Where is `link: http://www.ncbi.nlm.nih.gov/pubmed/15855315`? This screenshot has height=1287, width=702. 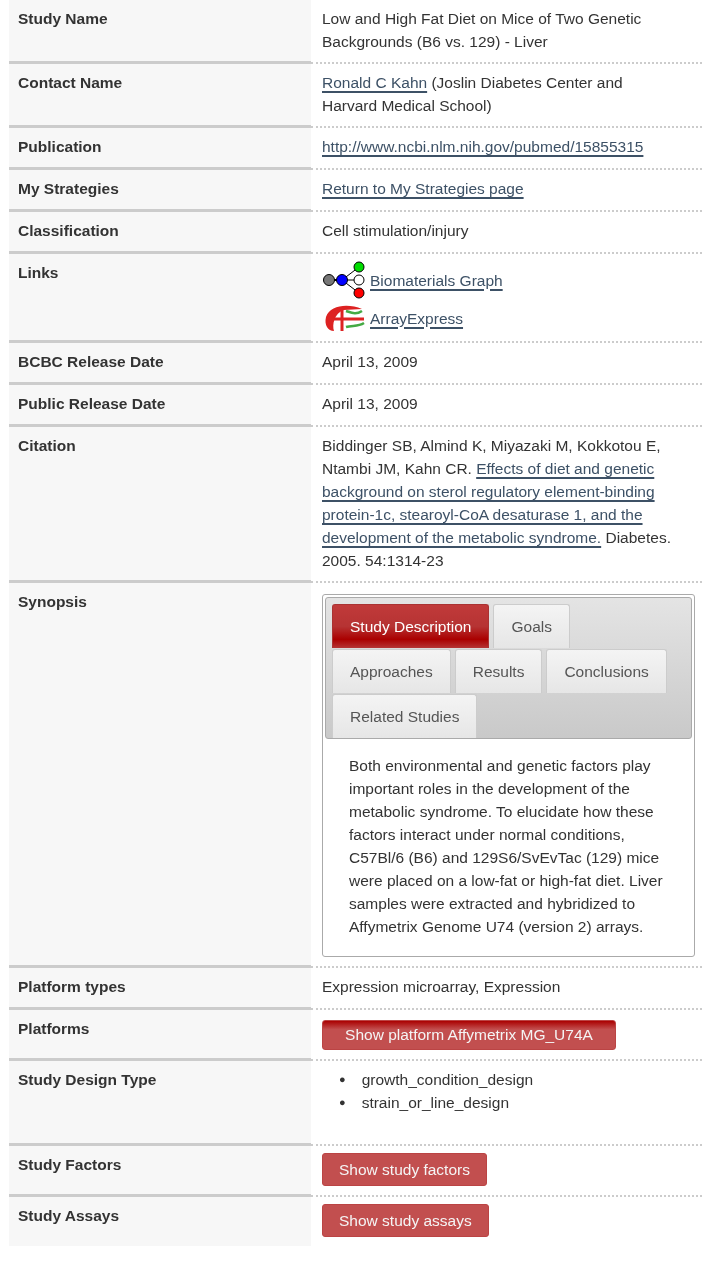 link: http://www.ncbi.nlm.nih.gov/pubmed/15855315 is located at coordinates (483, 146).